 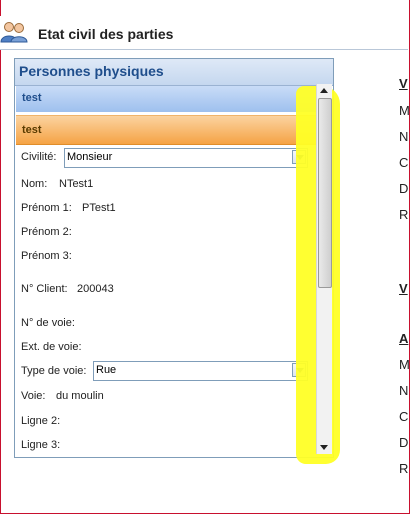 What do you see at coordinates (167, 99) in the screenshot?
I see `person-row: test` at bounding box center [167, 99].